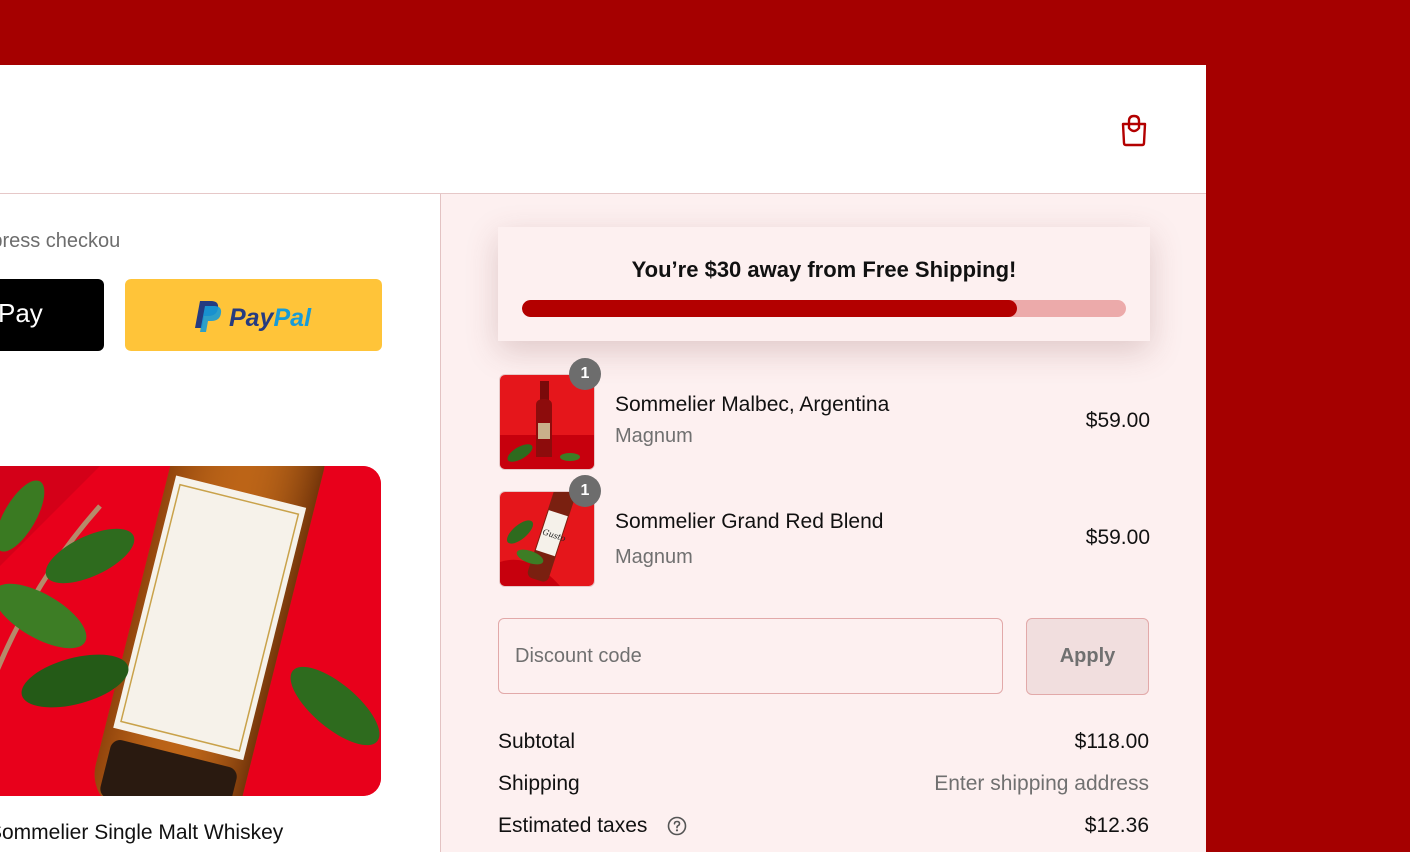  Describe the element at coordinates (142, 832) in the screenshot. I see `product-name: Sommelier Single Malt Whiskey` at that location.